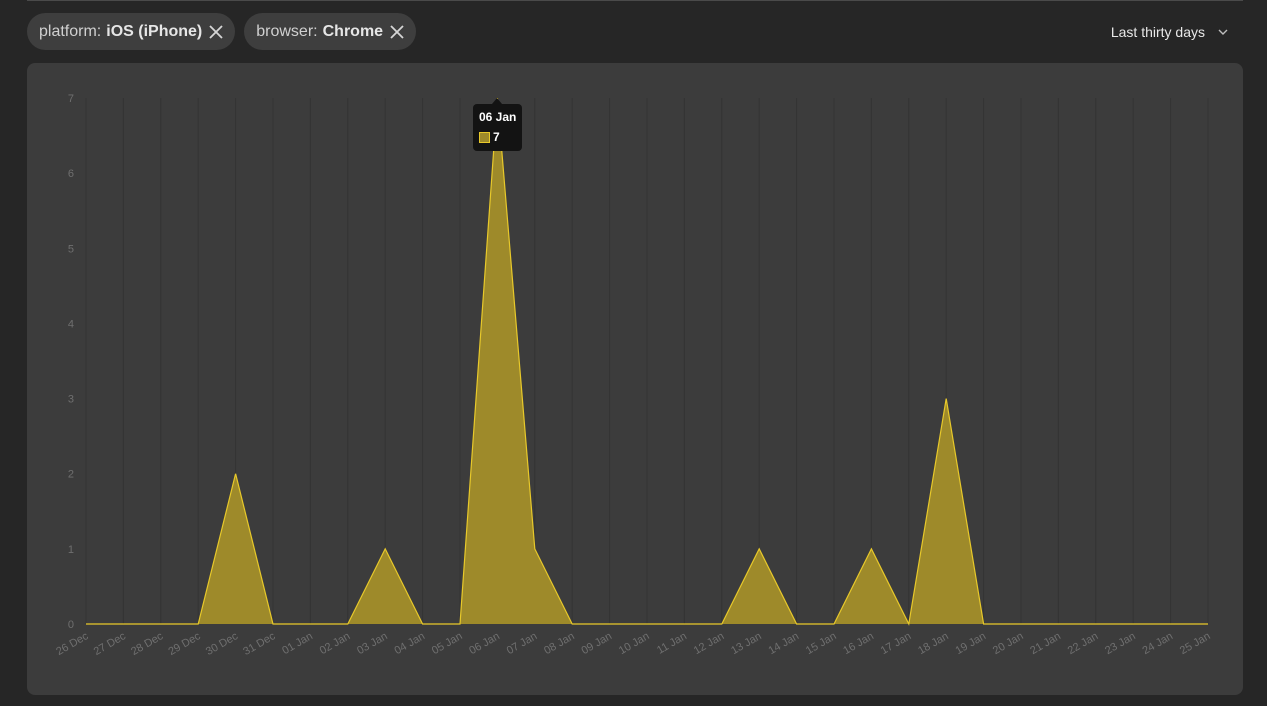  I want to click on x-tick-label: 16 Jan, so click(858, 643).